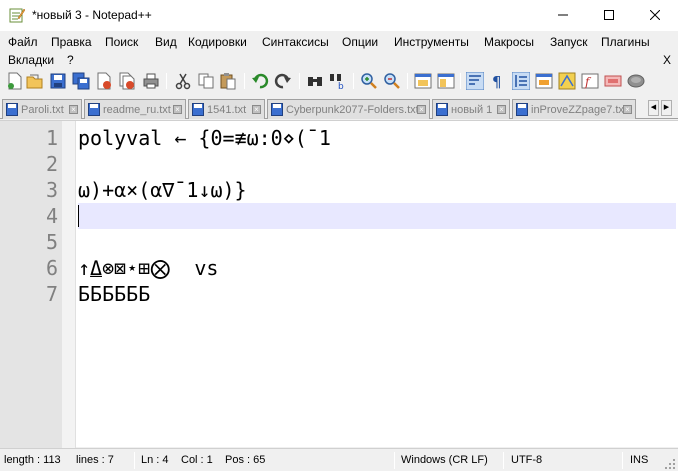  Describe the element at coordinates (667, 60) in the screenshot. I see `close-document-x: X` at that location.